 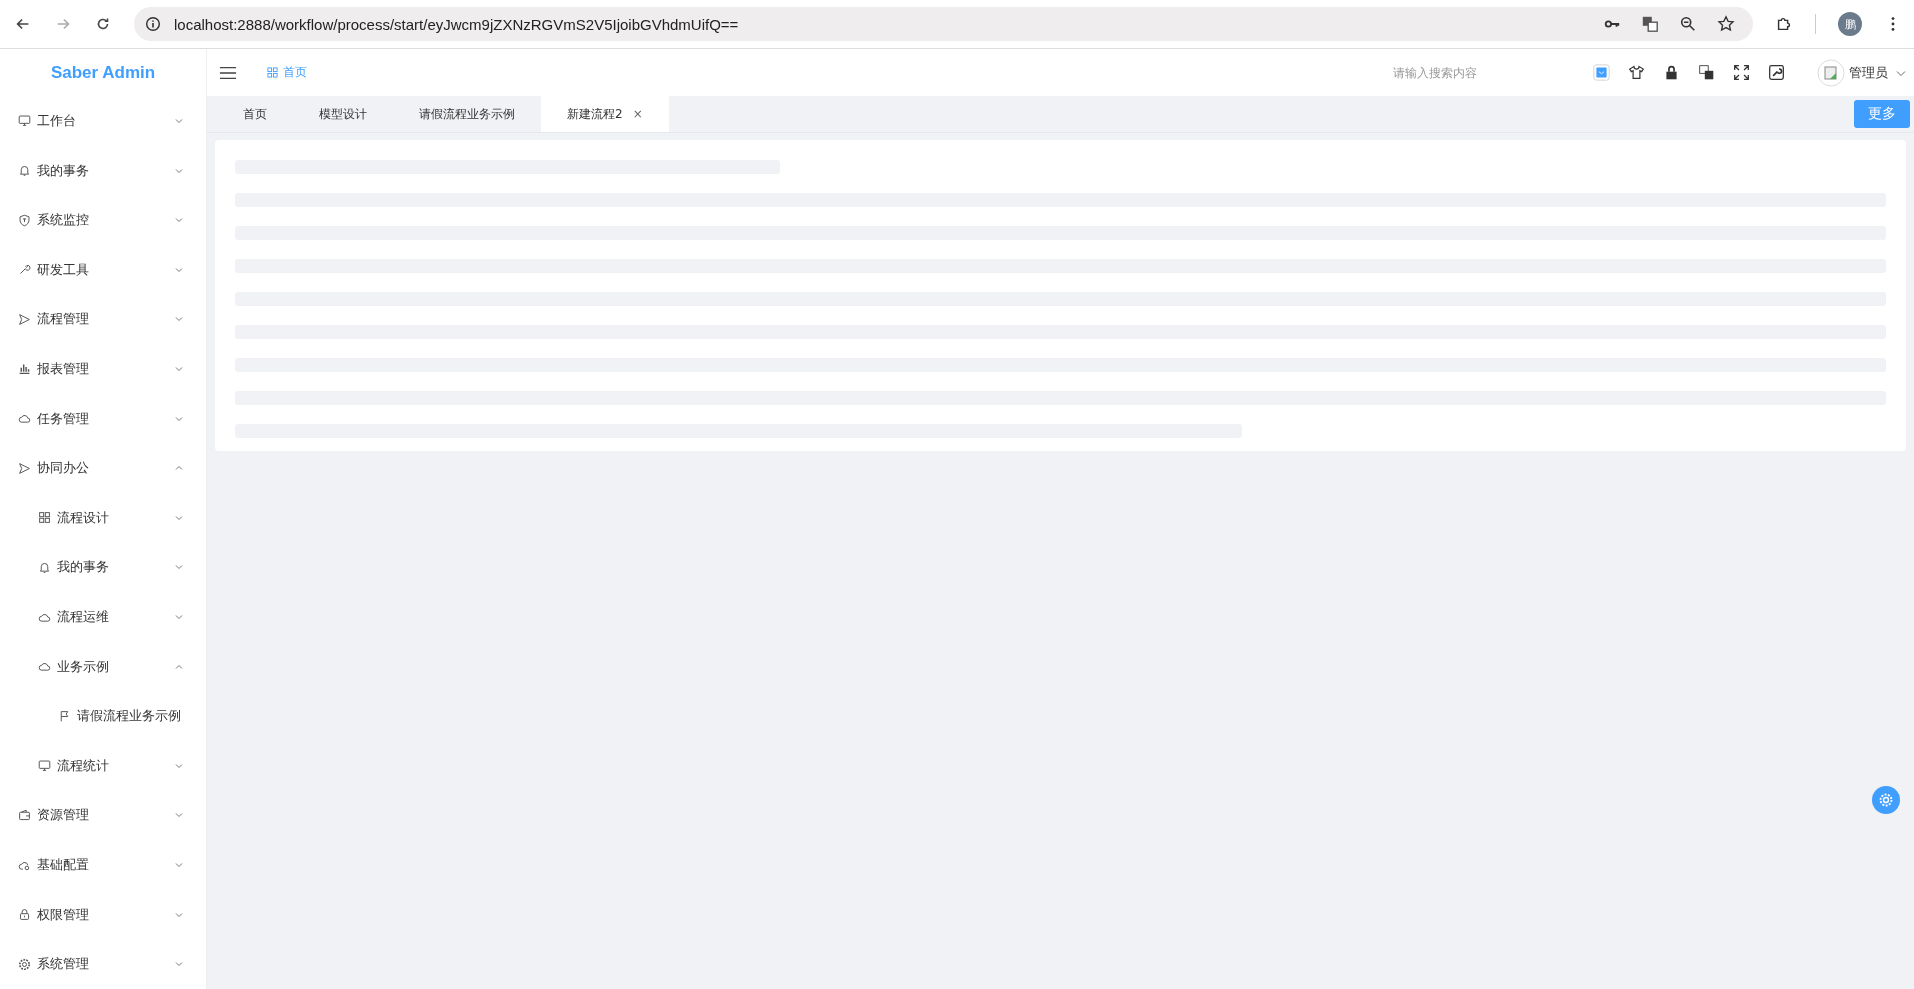 What do you see at coordinates (63, 815) in the screenshot?
I see `menu-label: 资源管理` at bounding box center [63, 815].